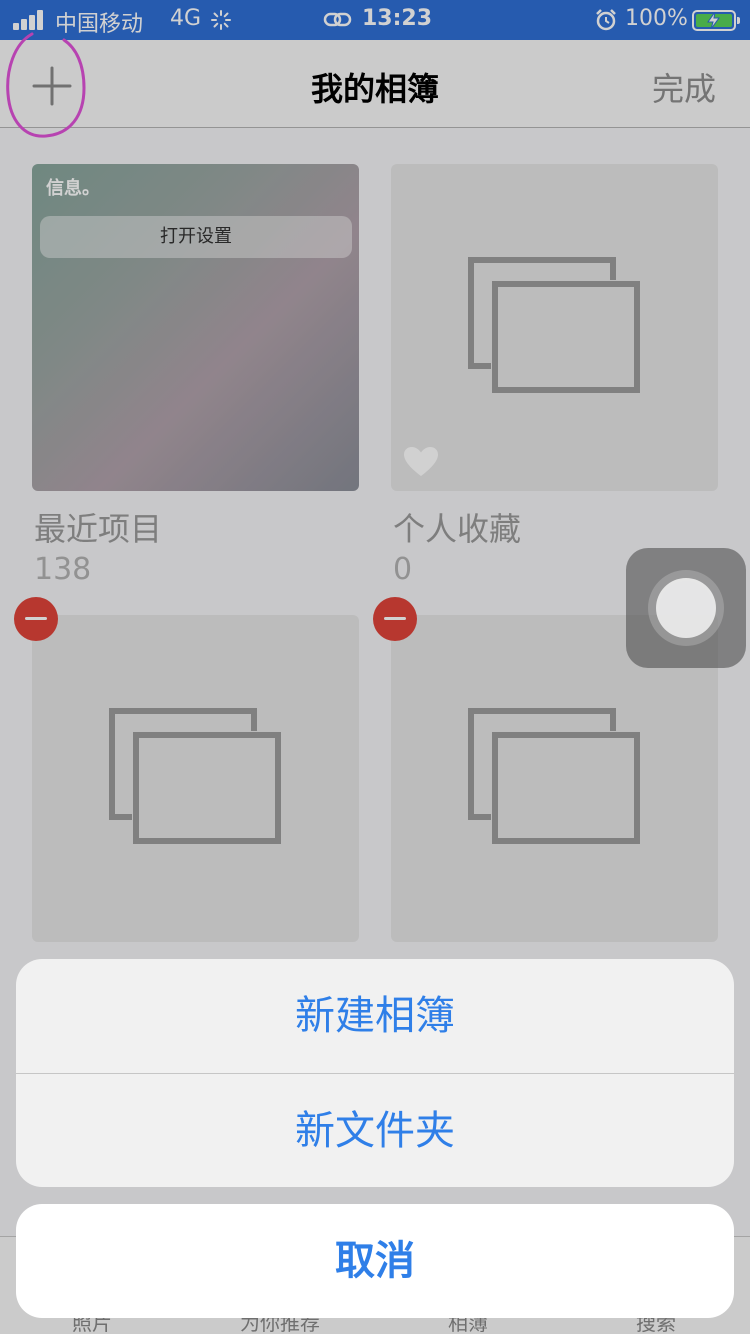  I want to click on watermark-url: jingyan.baidu.com, so click(647, 1301).